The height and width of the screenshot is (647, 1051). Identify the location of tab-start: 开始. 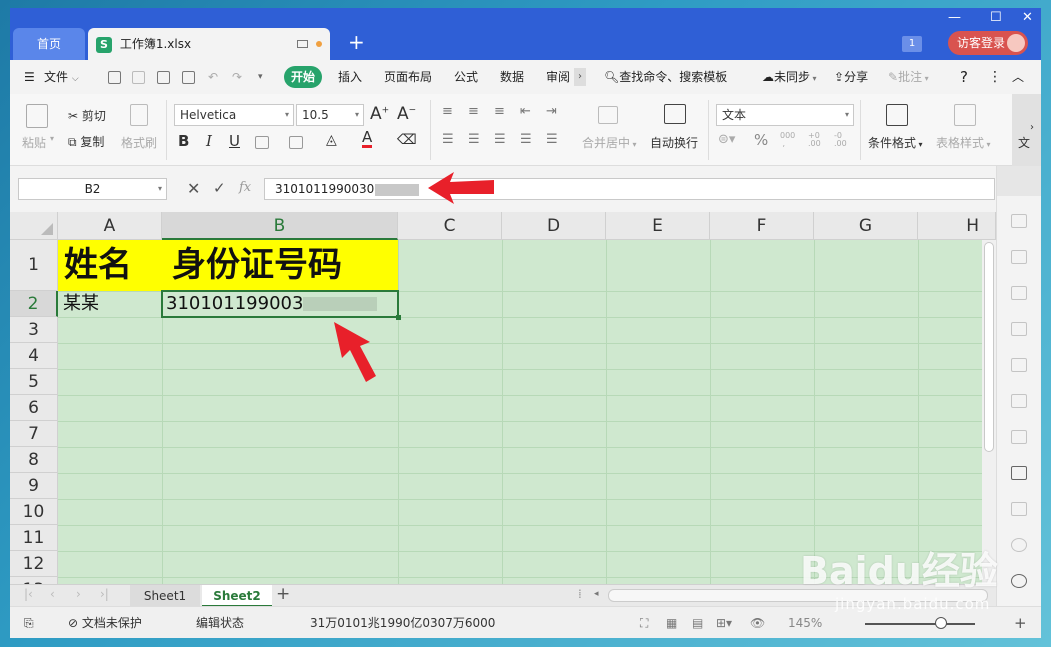
(303, 77).